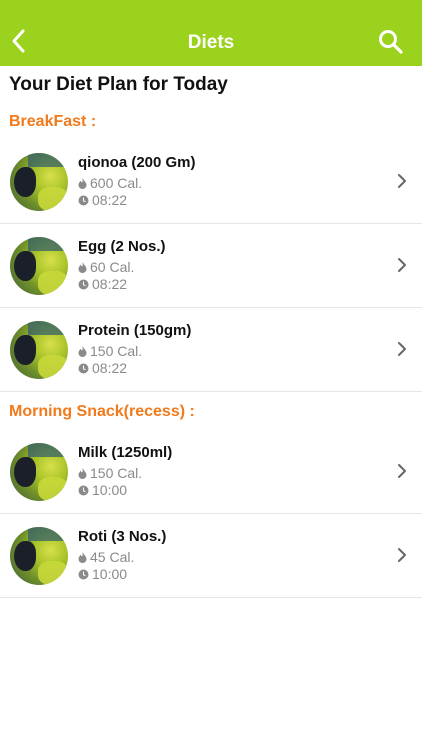 This screenshot has width=422, height=750. What do you see at coordinates (118, 84) in the screenshot?
I see `page-title: Your Diet Plan for Today` at bounding box center [118, 84].